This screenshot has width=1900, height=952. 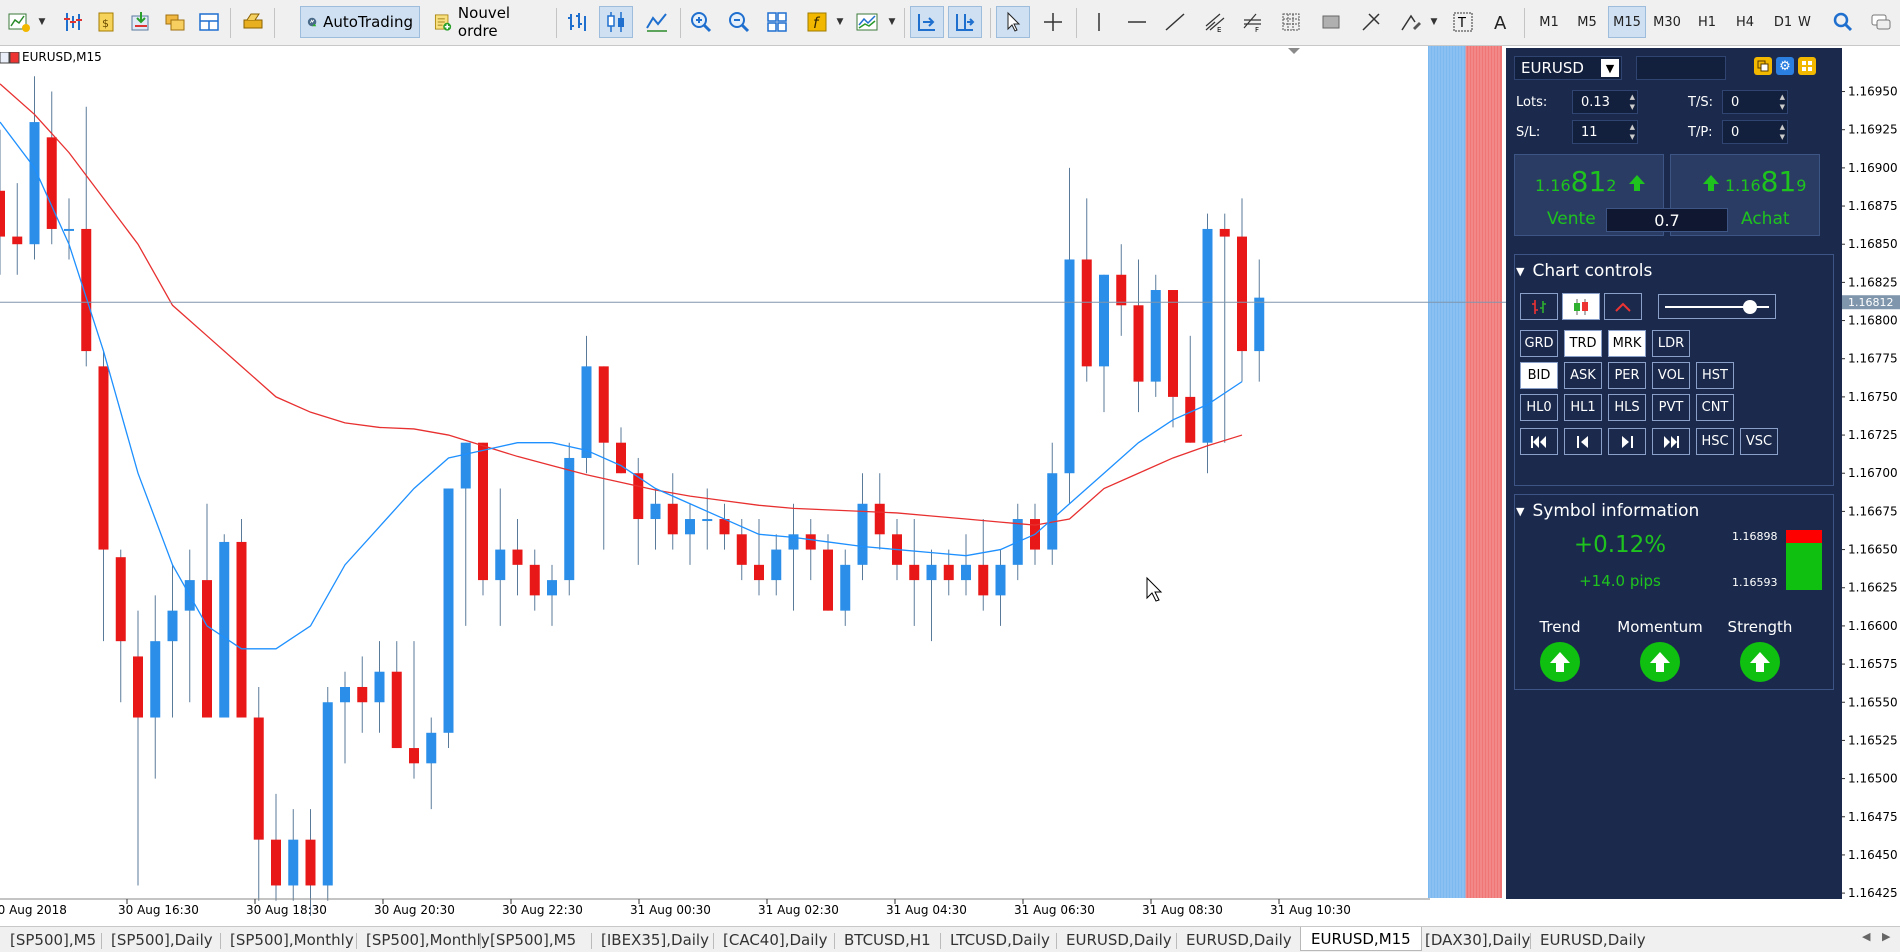 I want to click on step-back-button, so click(x=1583, y=441).